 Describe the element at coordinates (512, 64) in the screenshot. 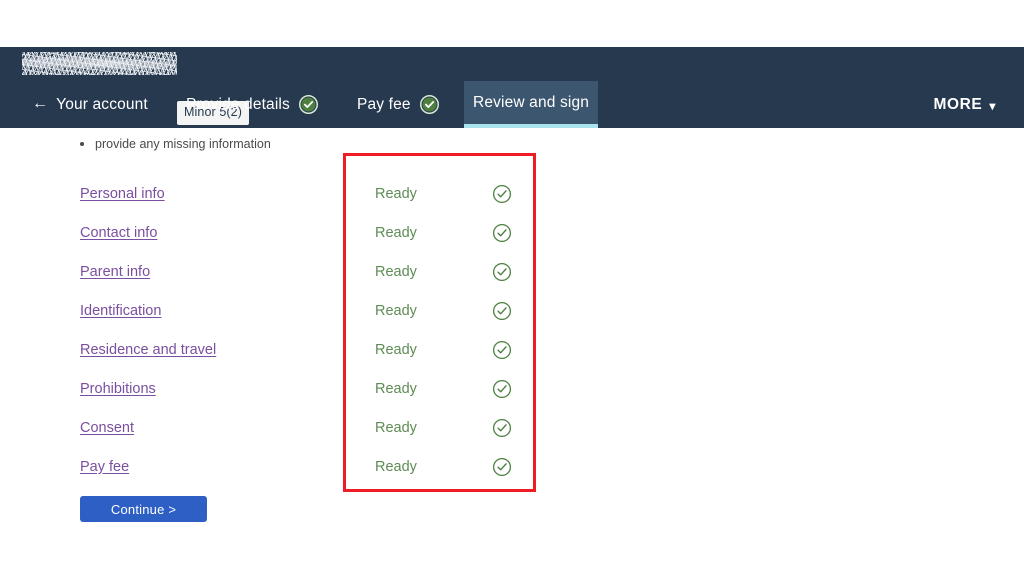

I see `header-top-row` at that location.